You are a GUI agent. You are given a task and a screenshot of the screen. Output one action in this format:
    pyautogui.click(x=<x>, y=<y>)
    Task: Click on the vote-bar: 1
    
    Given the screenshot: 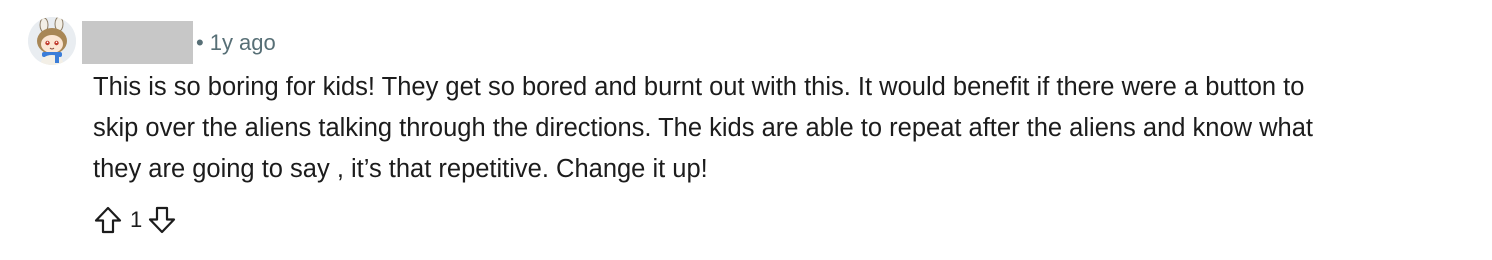 What is the action you would take?
    pyautogui.click(x=135, y=220)
    